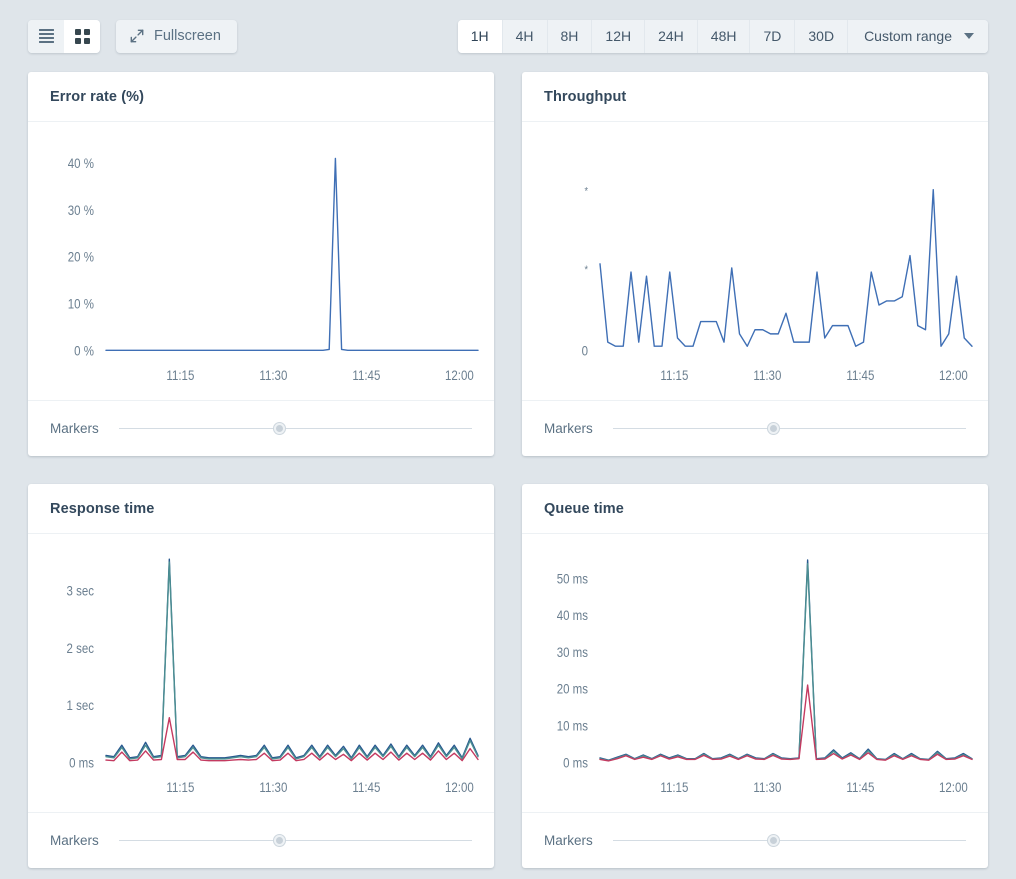  I want to click on plot-error-rate: 40 % 30 % 20 % 10 % 0 % 11:15 11:30 11:45 12:00, so click(281, 269).